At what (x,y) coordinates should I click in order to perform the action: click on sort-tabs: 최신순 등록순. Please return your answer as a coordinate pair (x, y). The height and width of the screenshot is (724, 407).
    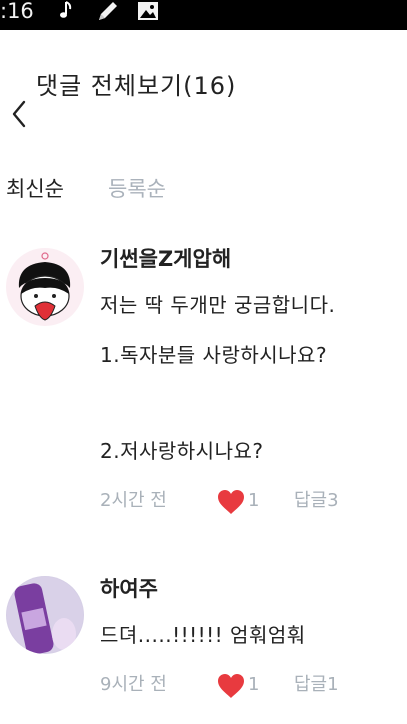
    Looking at the image, I should click on (203, 192).